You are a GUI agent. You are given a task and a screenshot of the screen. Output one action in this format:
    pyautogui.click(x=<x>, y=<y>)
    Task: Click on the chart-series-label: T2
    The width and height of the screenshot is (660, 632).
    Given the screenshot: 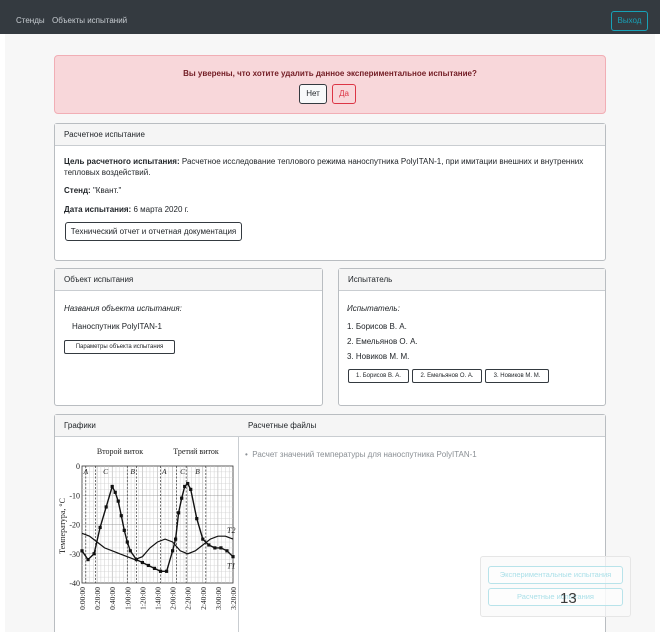 What is the action you would take?
    pyautogui.click(x=231, y=530)
    